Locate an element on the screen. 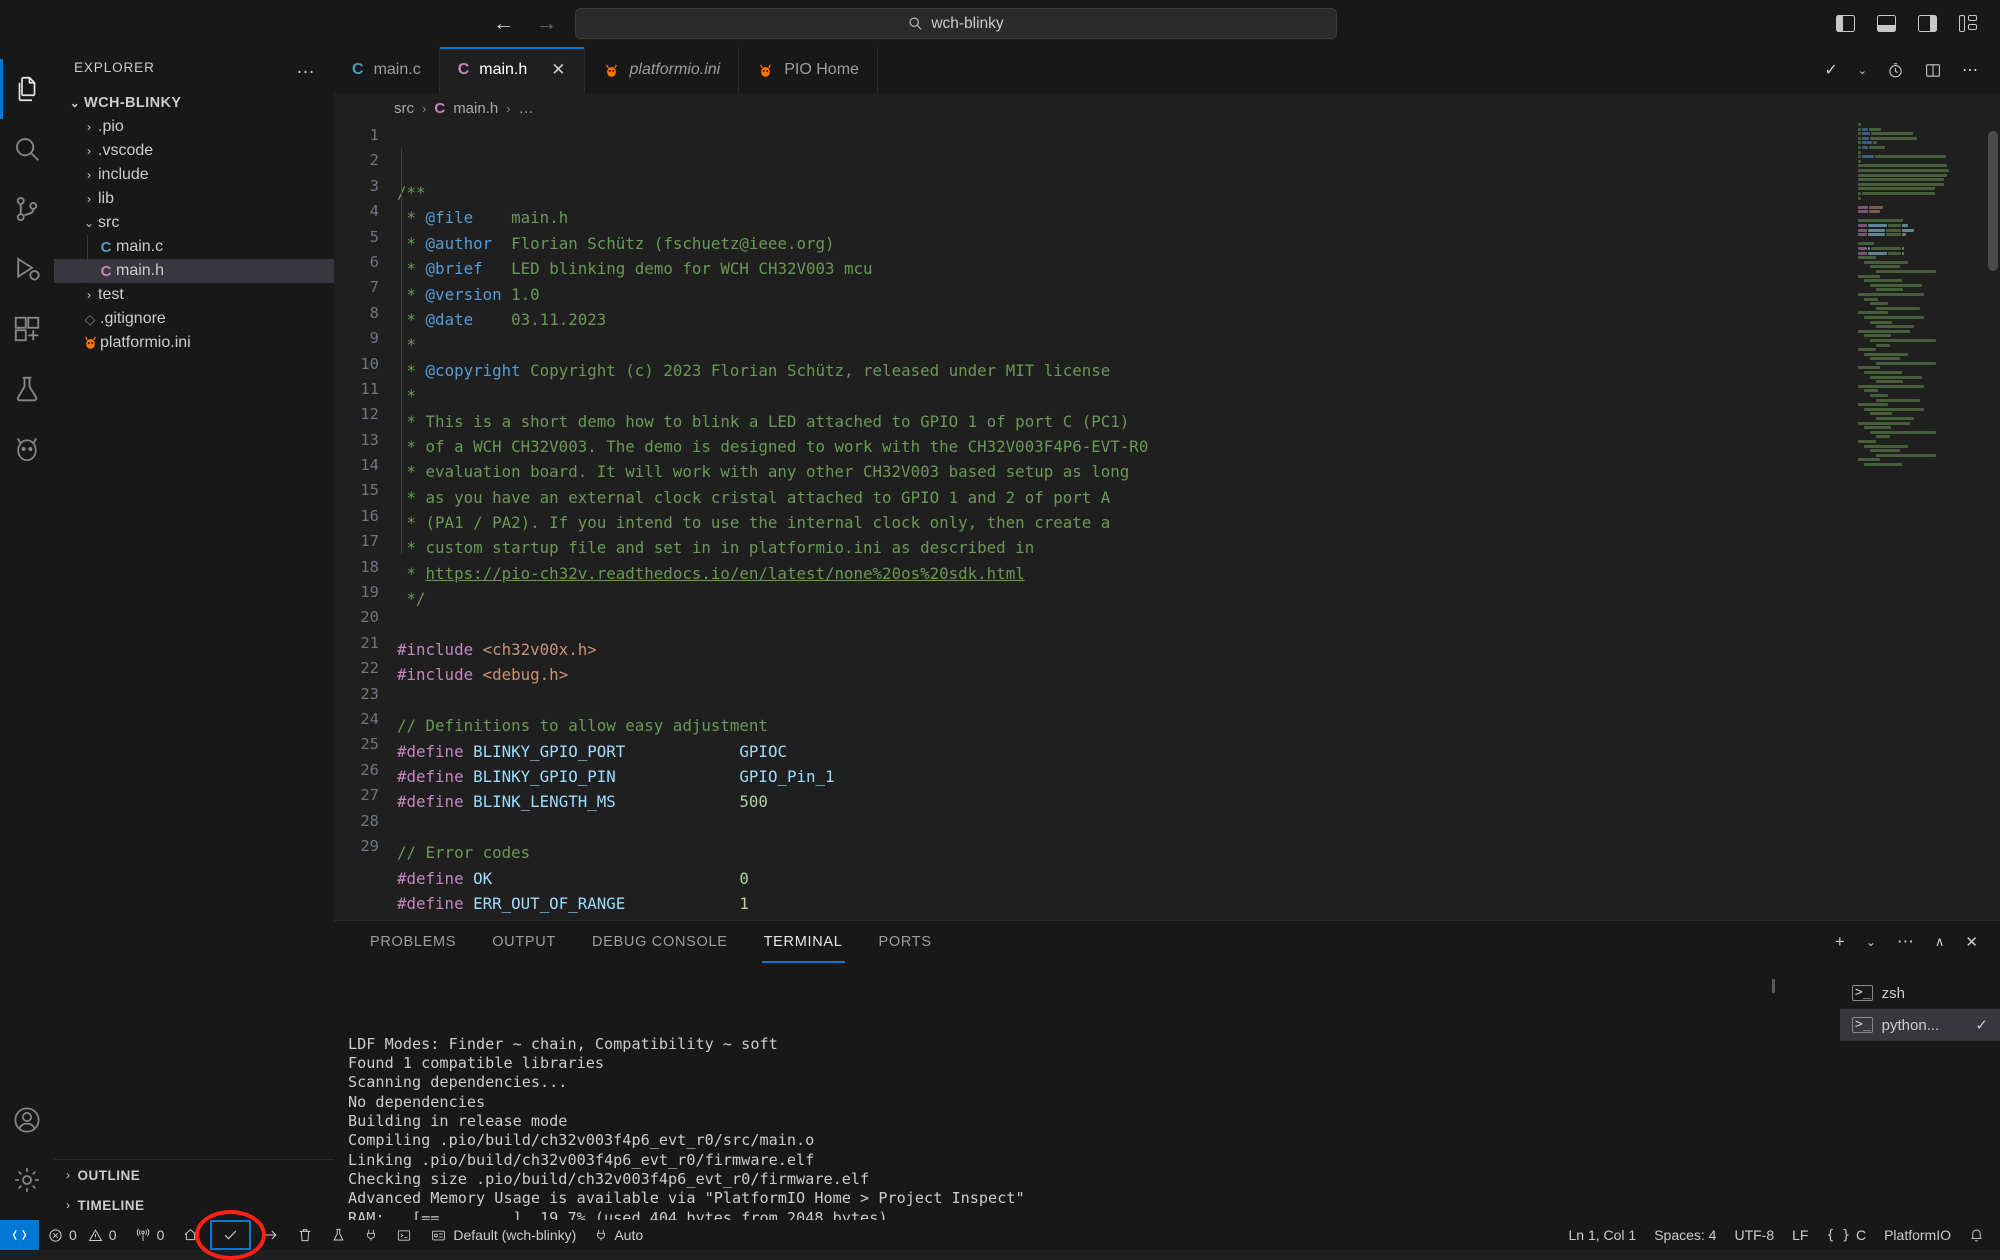 The width and height of the screenshot is (2000, 1260). code-line: */ is located at coordinates (1198, 598).